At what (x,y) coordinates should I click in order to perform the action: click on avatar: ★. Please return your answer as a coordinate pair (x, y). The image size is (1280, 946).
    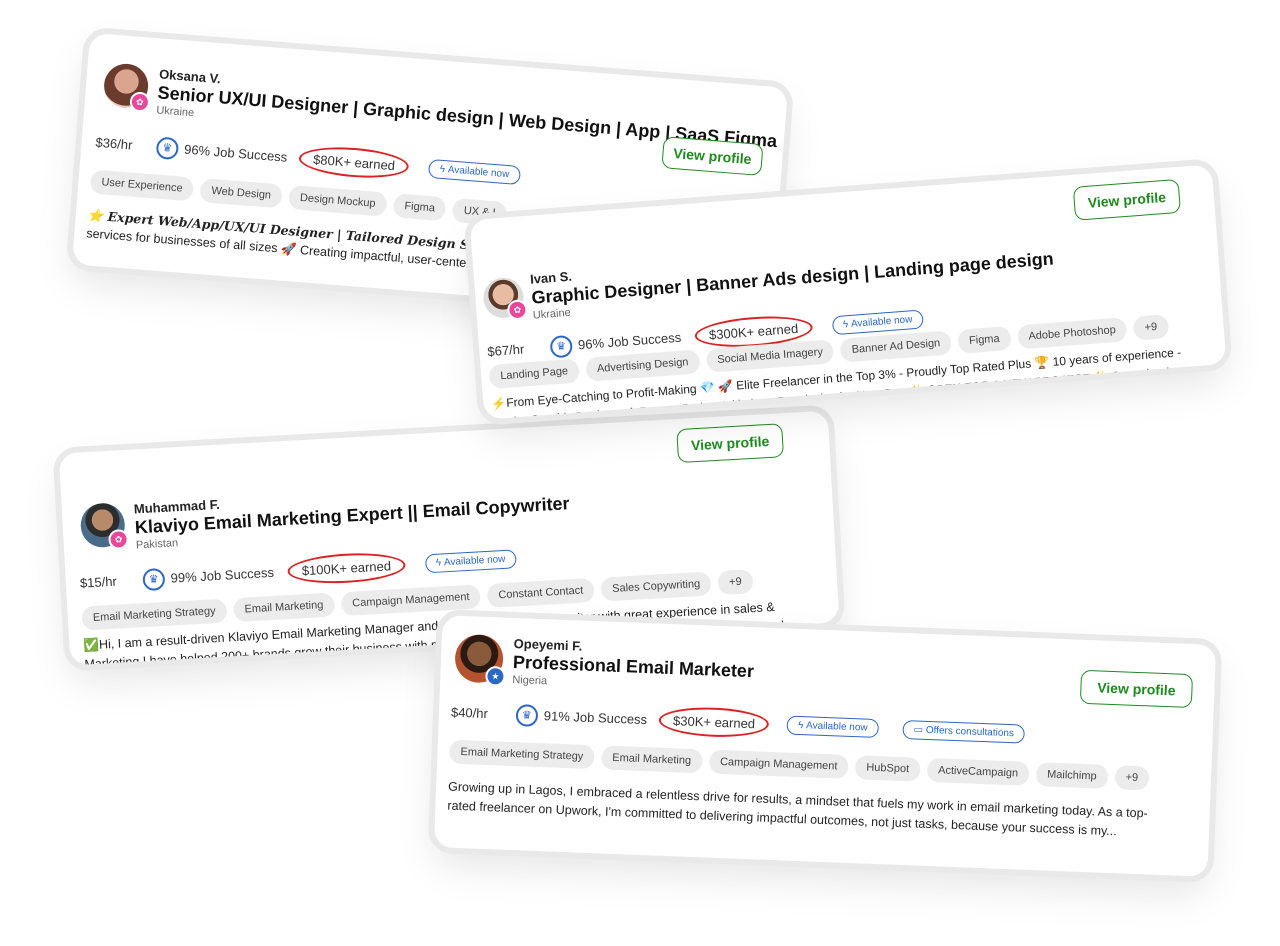
    Looking at the image, I should click on (480, 660).